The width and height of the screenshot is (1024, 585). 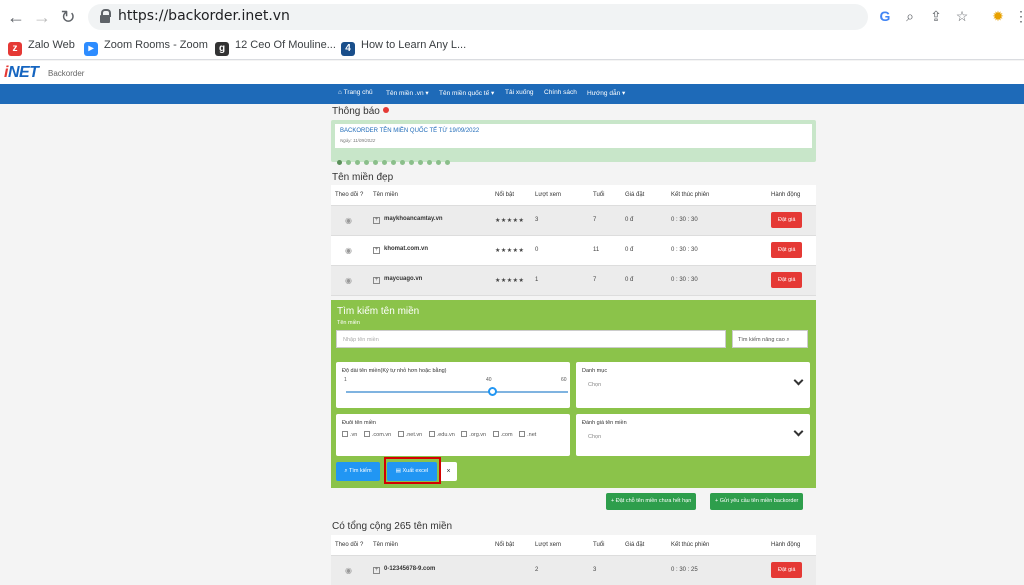 I want to click on notice-badge-icon, so click(x=385, y=110).